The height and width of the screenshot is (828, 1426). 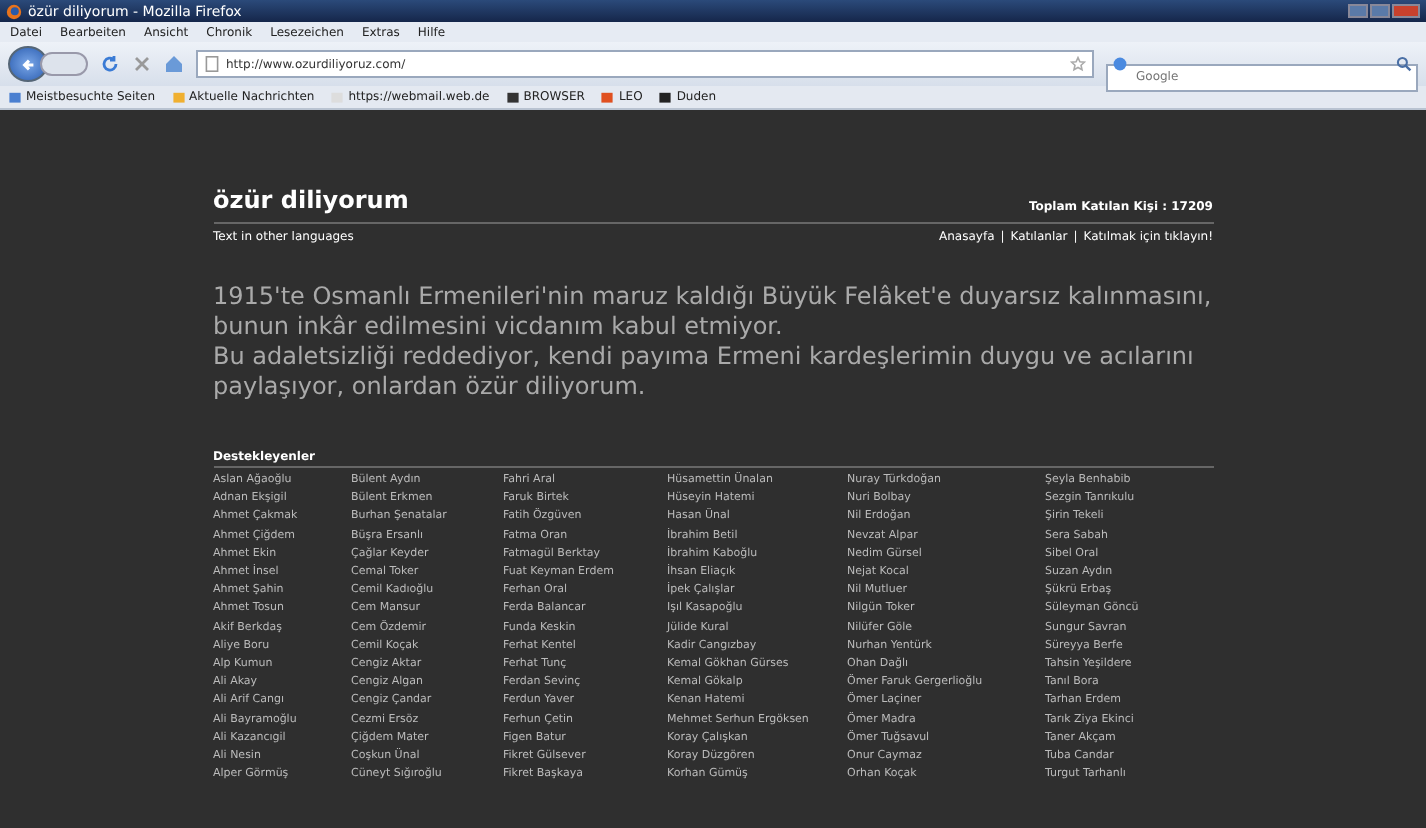 What do you see at coordinates (212, 64) in the screenshot?
I see `page-icon` at bounding box center [212, 64].